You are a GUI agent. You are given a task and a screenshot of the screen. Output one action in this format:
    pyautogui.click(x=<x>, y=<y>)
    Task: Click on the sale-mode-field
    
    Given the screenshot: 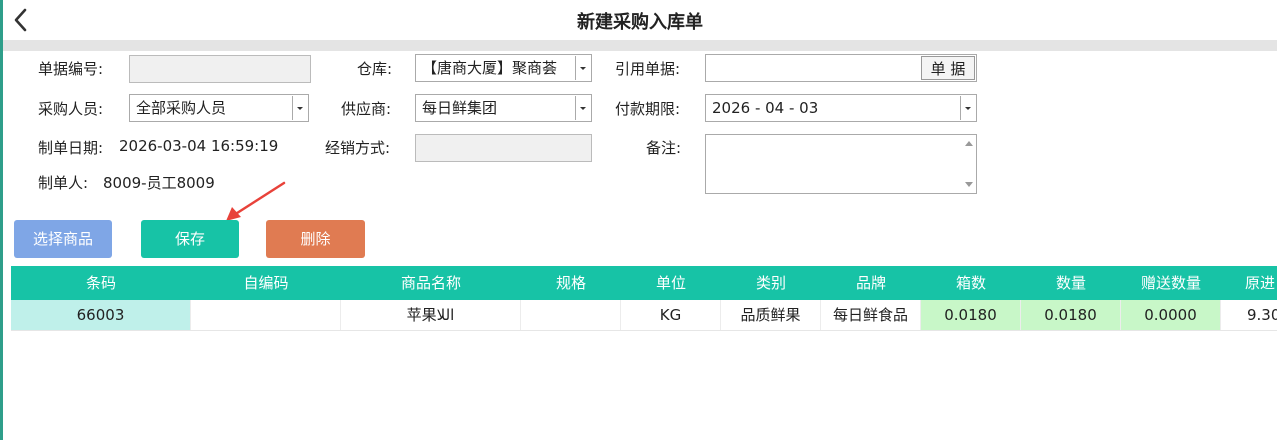 What is the action you would take?
    pyautogui.click(x=503, y=148)
    